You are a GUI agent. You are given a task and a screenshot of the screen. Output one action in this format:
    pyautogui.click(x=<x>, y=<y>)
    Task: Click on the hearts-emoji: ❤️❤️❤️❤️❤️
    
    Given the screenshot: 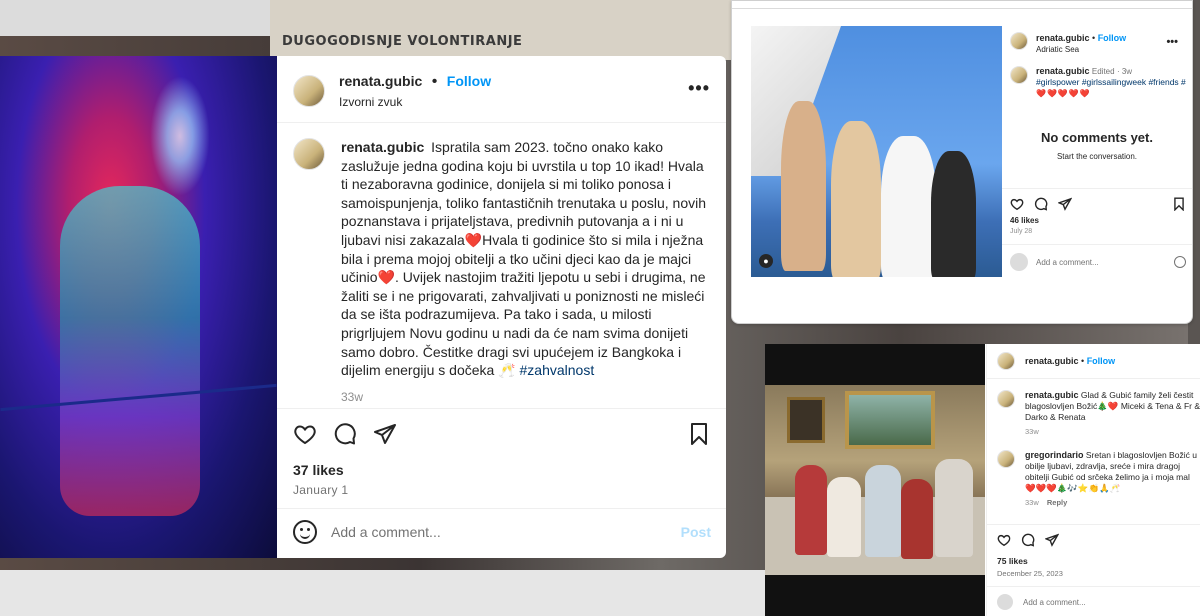 What is the action you would take?
    pyautogui.click(x=1063, y=93)
    